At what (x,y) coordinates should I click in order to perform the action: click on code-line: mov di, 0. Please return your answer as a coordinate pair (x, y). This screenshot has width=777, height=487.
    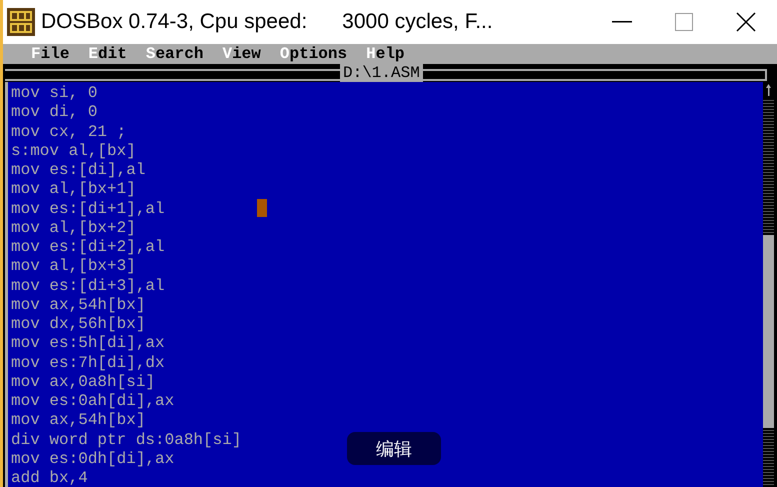
    Looking at the image, I should click on (54, 112).